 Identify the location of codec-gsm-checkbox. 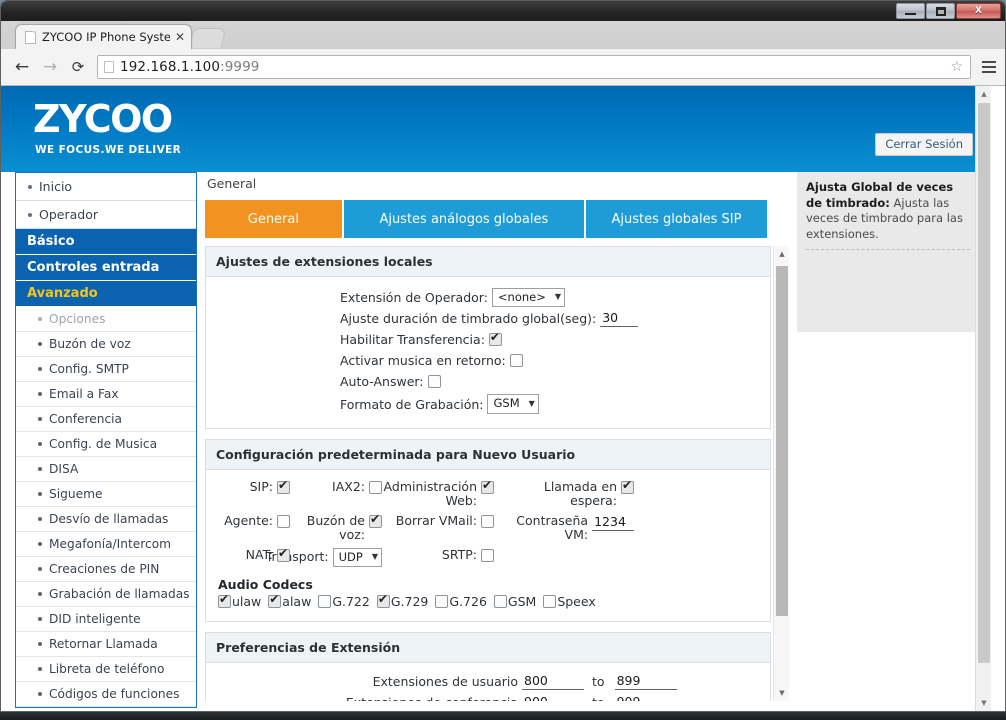
(500, 601).